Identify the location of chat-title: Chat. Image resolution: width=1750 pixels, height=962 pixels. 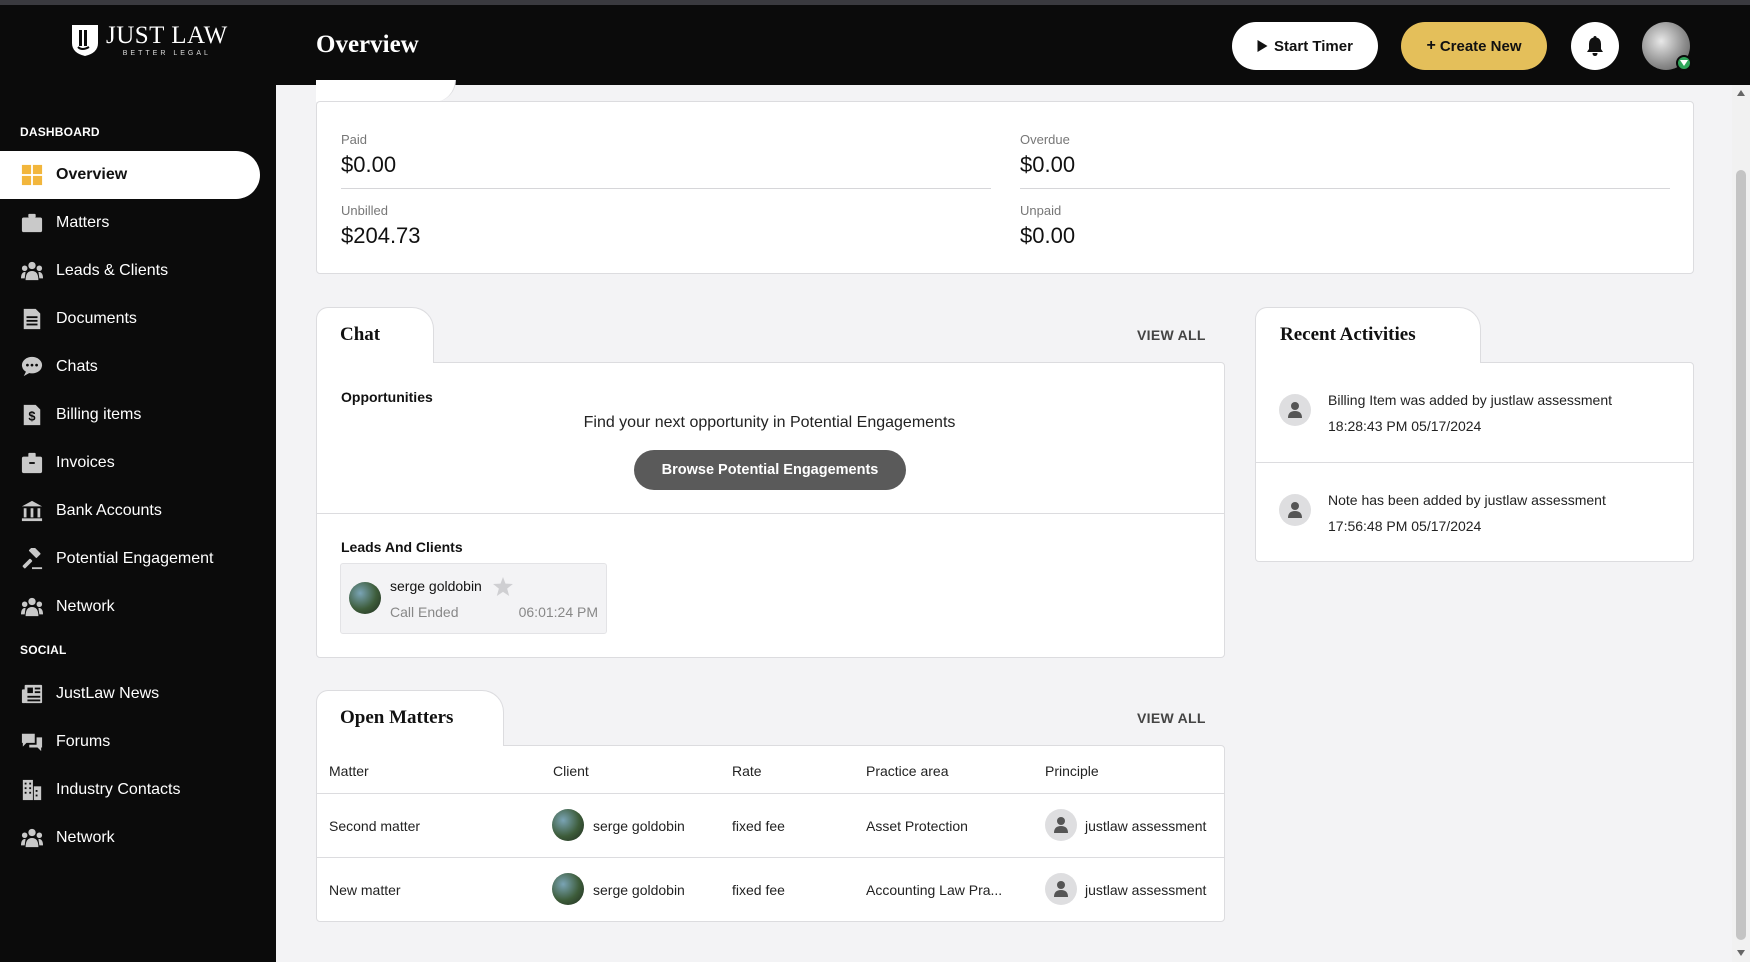
(360, 334).